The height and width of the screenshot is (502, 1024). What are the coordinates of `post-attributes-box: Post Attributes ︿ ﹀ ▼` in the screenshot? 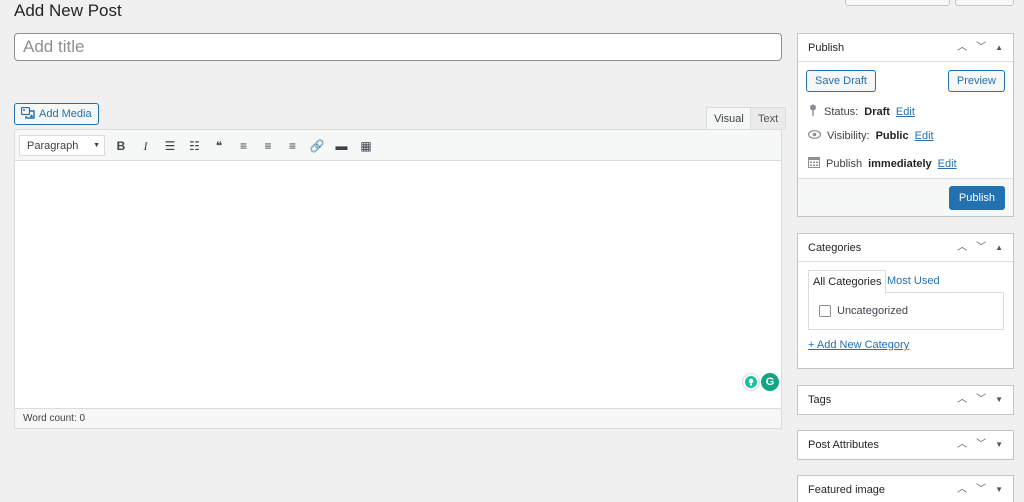 It's located at (905, 445).